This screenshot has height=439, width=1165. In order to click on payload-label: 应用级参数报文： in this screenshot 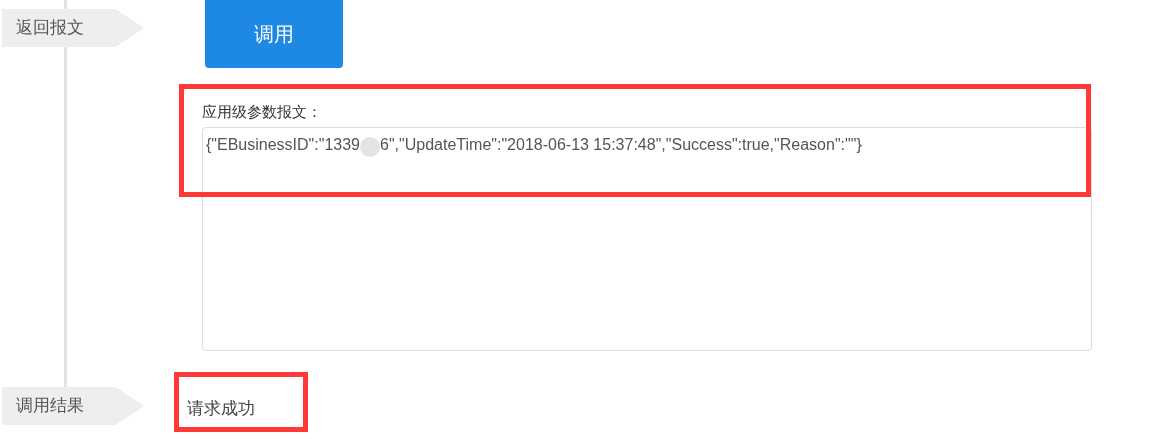, I will do `click(262, 112)`.